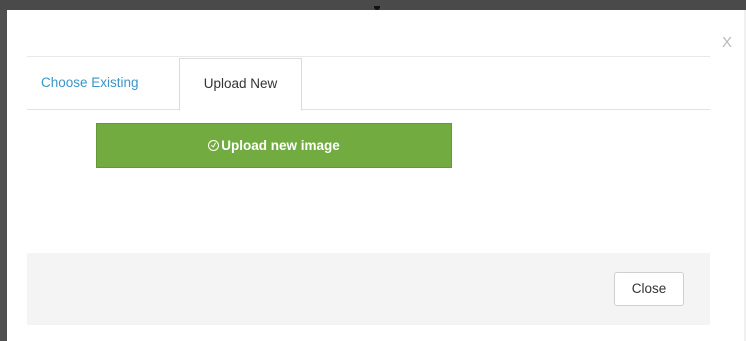  What do you see at coordinates (649, 289) in the screenshot?
I see `close-button: Close` at bounding box center [649, 289].